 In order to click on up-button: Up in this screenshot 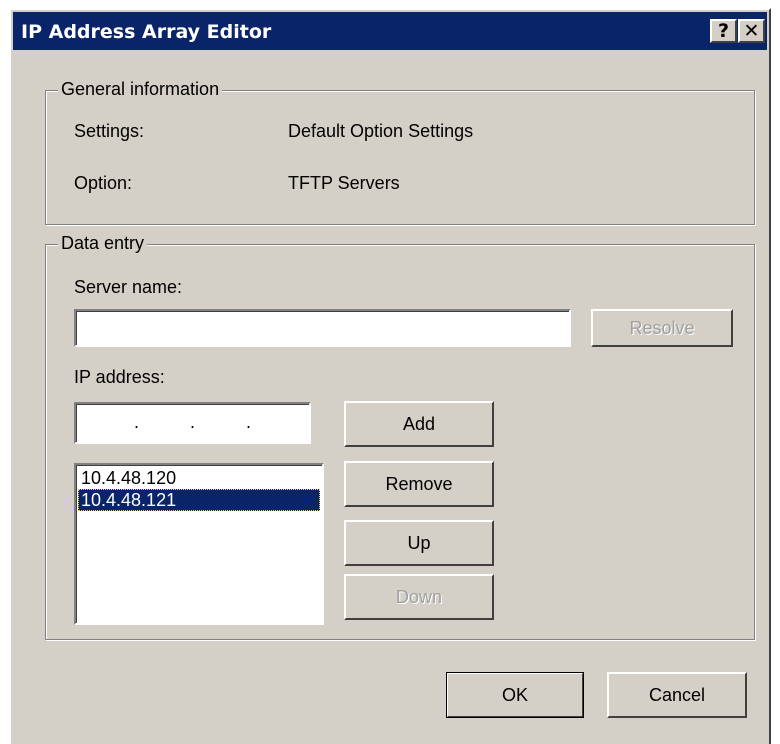, I will do `click(419, 543)`.